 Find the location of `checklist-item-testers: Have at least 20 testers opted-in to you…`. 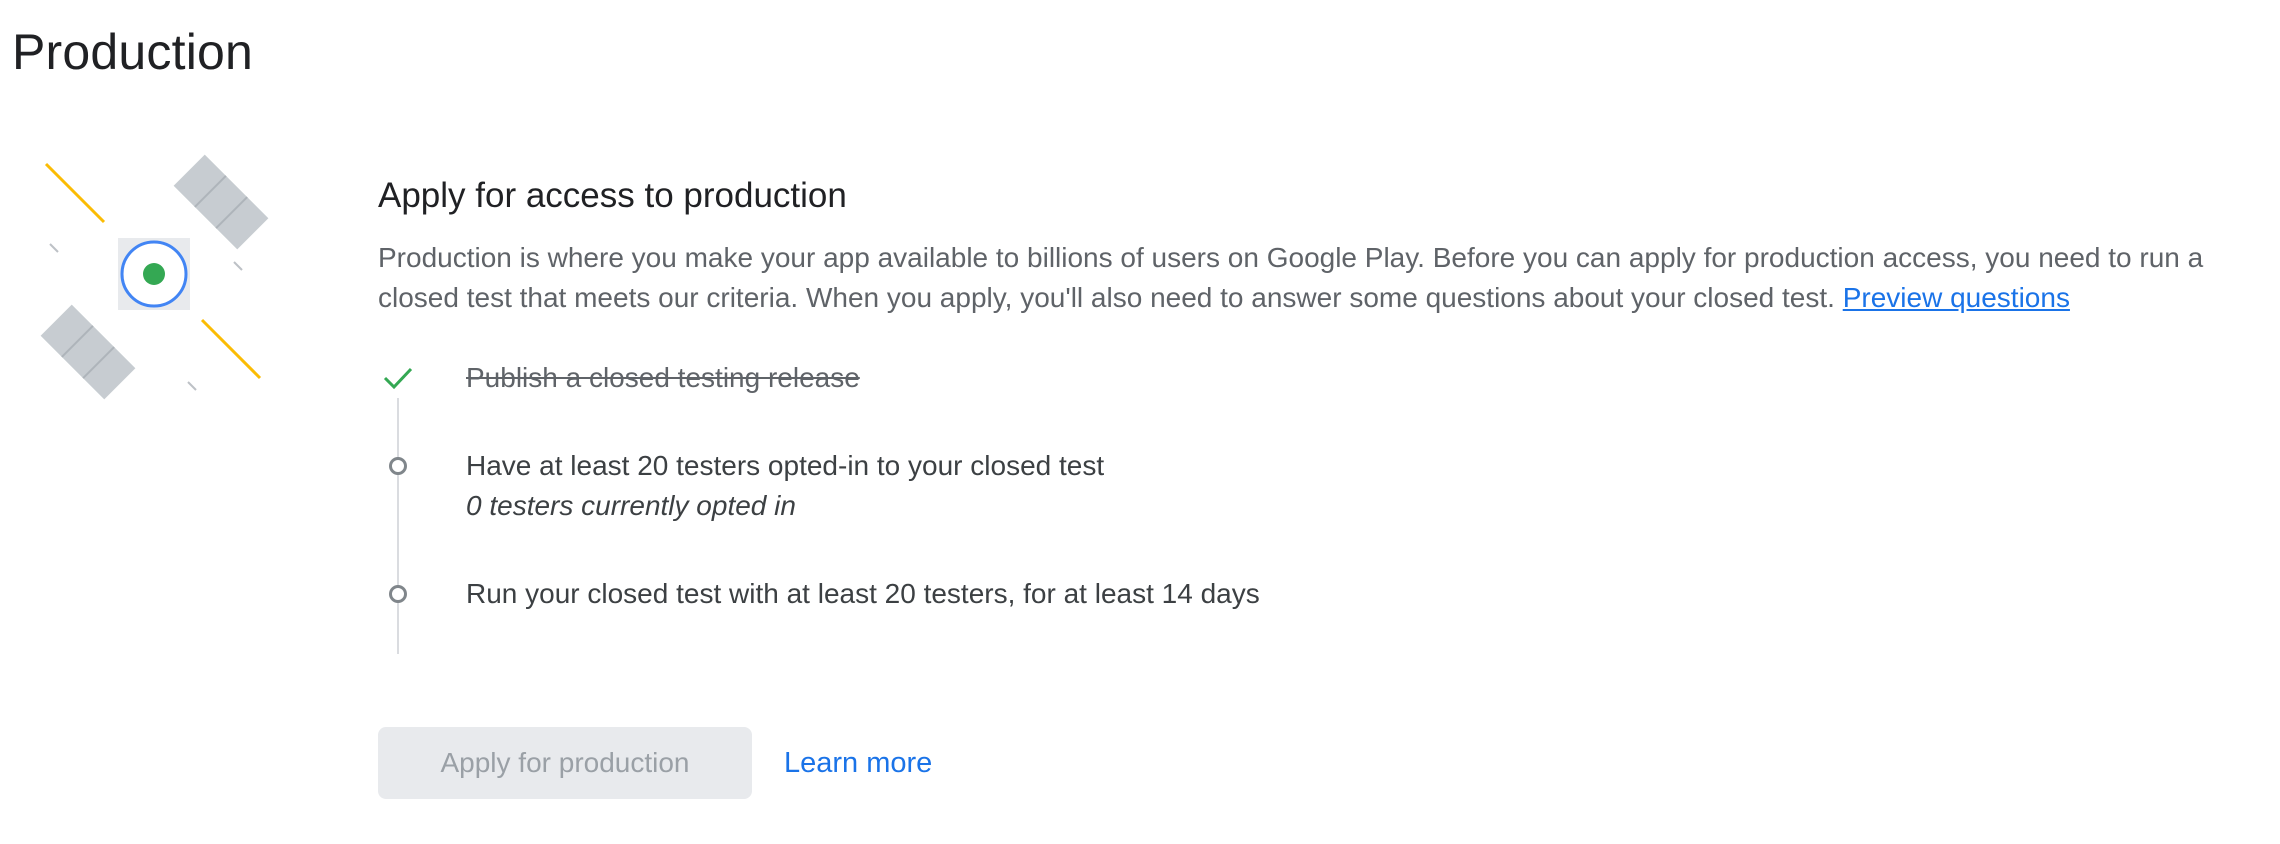

checklist-item-testers: Have at least 20 testers opted-in to you… is located at coordinates (1308, 486).